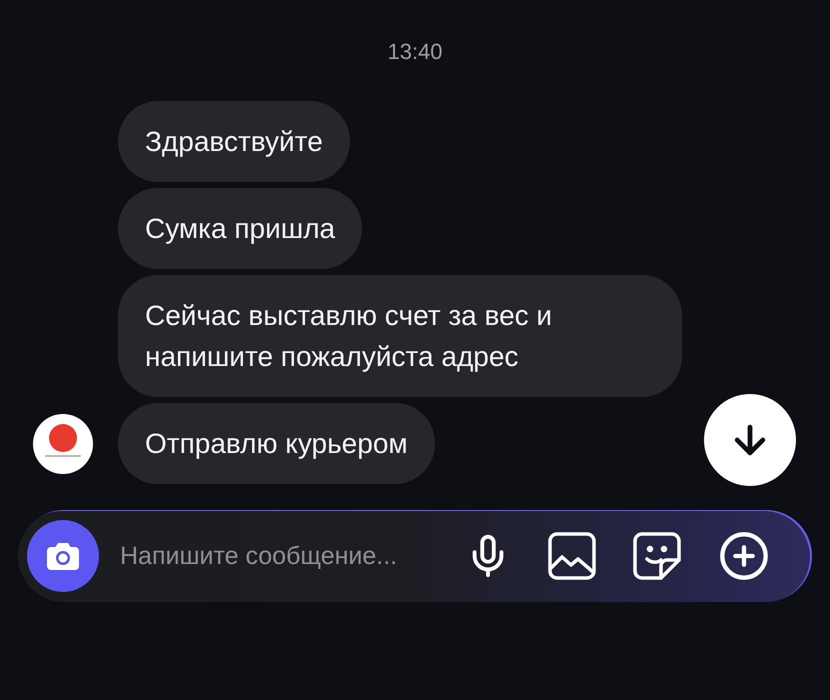 The width and height of the screenshot is (830, 700). I want to click on plus-icon, so click(744, 556).